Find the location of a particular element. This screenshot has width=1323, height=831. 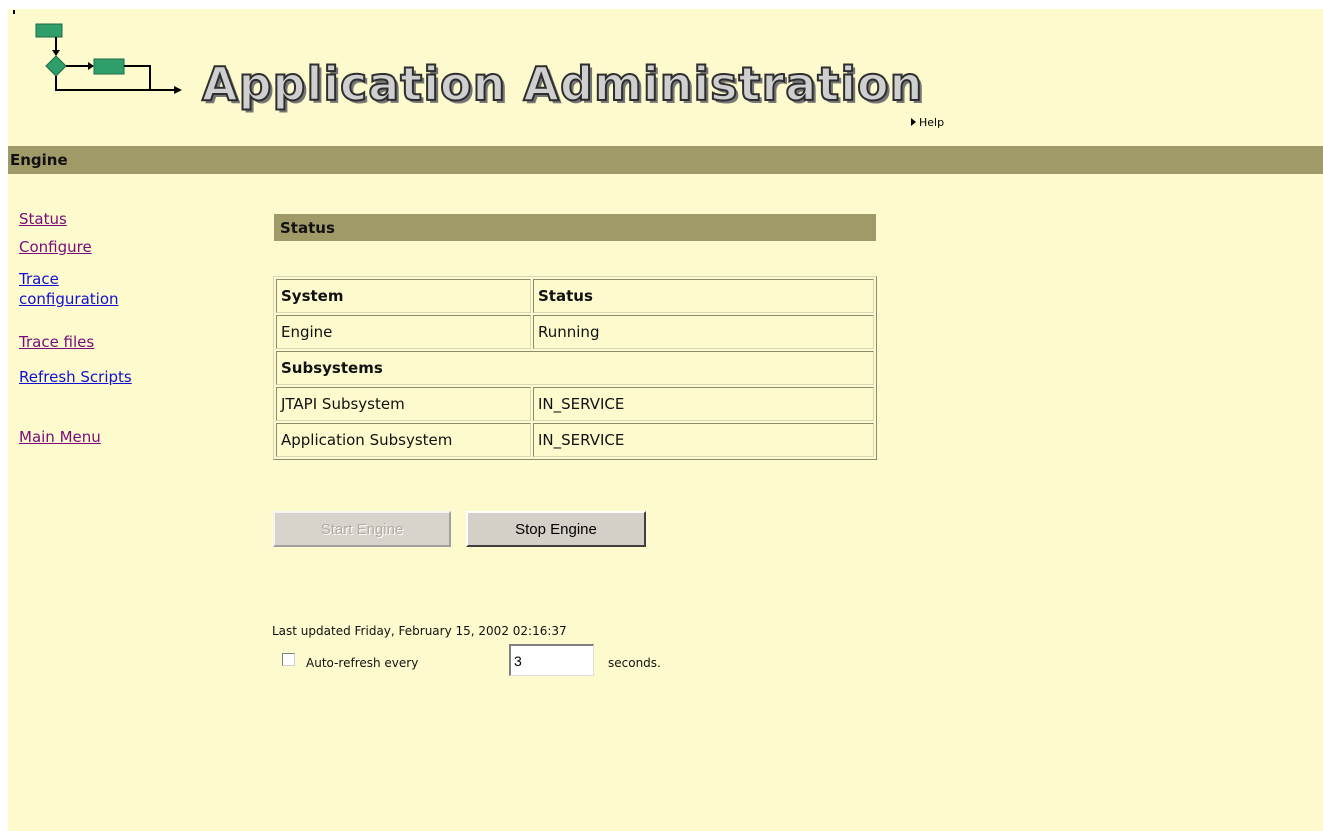

header-status: Status is located at coordinates (703, 296).